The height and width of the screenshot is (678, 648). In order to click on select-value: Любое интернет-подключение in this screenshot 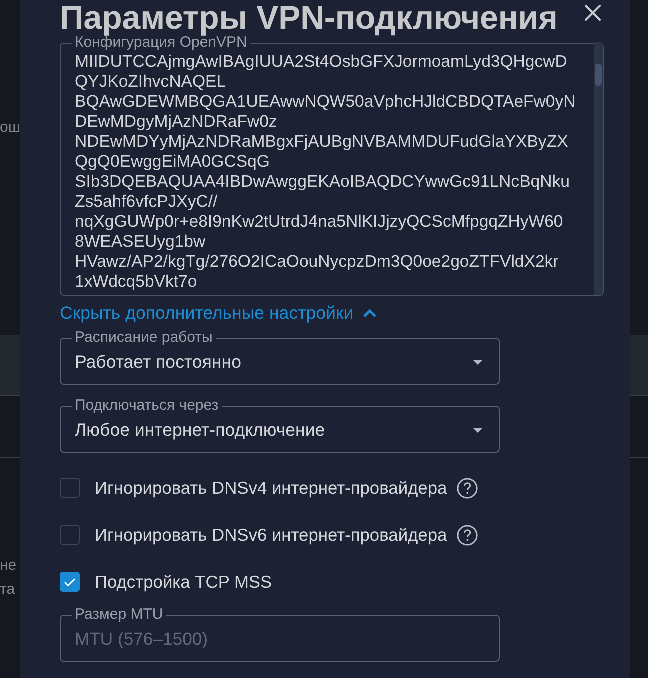, I will do `click(200, 430)`.